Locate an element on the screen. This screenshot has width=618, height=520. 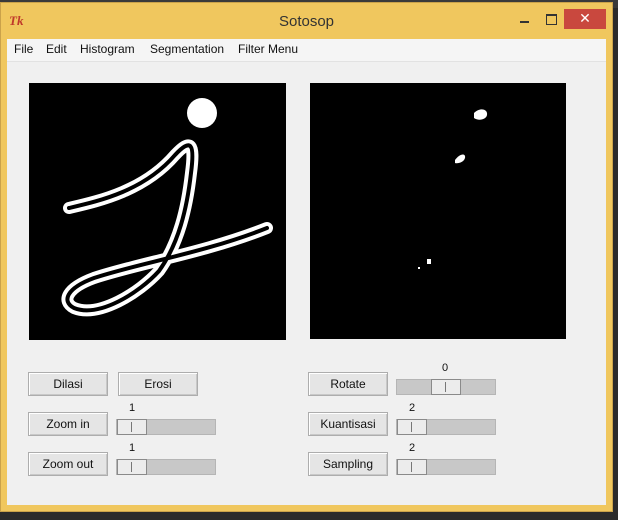
rotate-slider: 0 is located at coordinates (446, 382).